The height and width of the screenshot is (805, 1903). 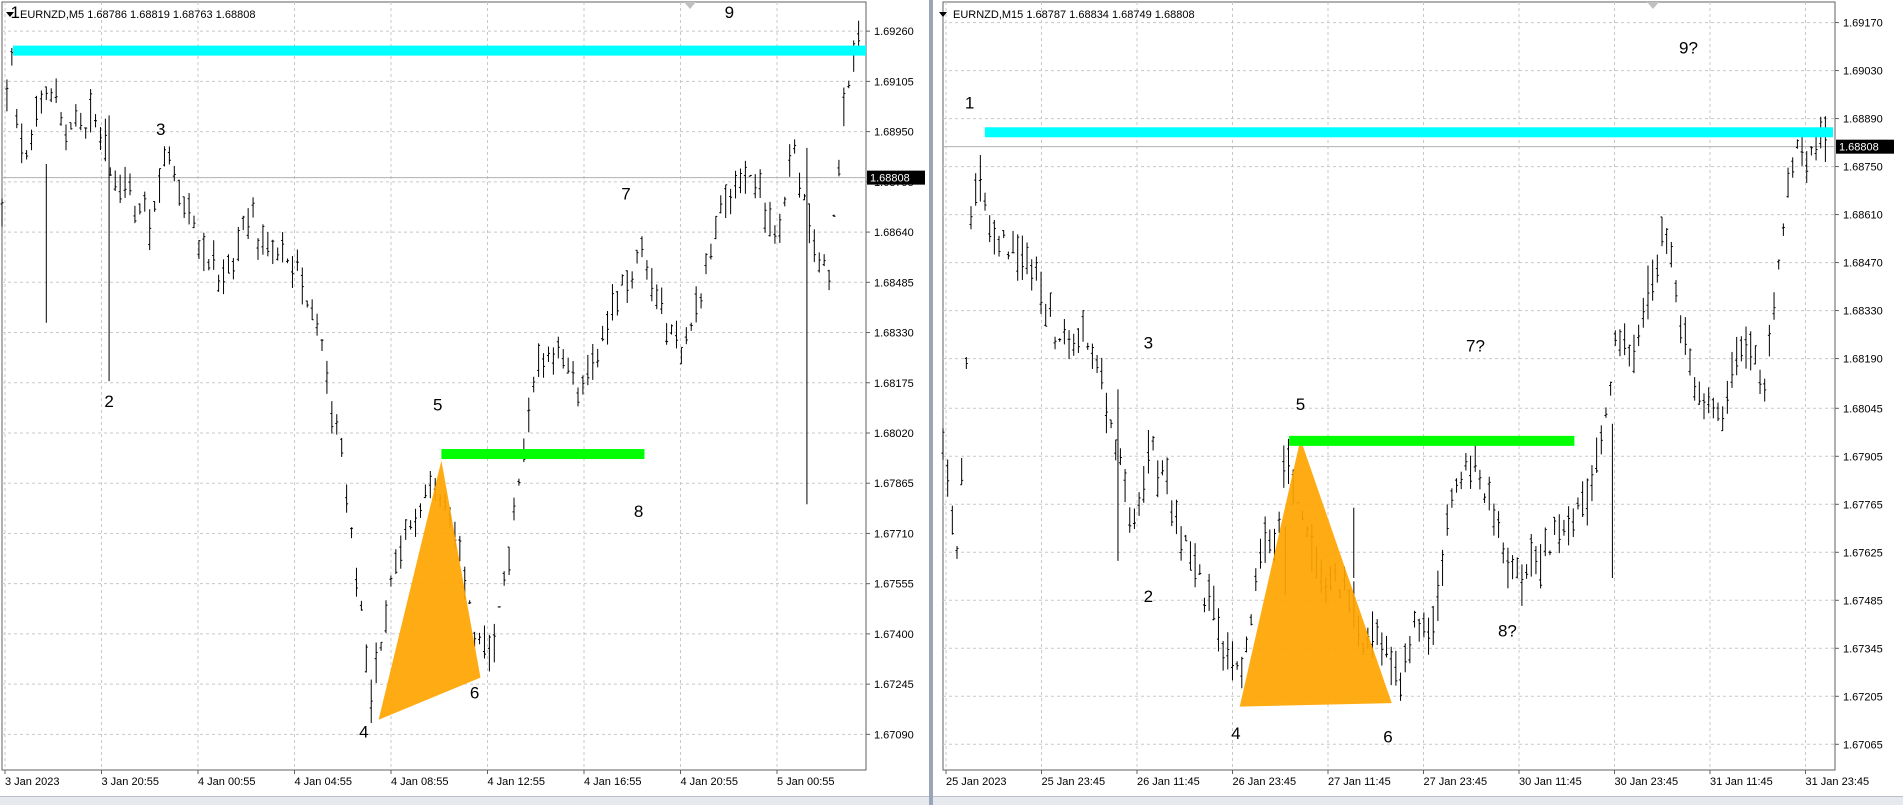 What do you see at coordinates (894, 434) in the screenshot?
I see `y-tick-label: 1.68020` at bounding box center [894, 434].